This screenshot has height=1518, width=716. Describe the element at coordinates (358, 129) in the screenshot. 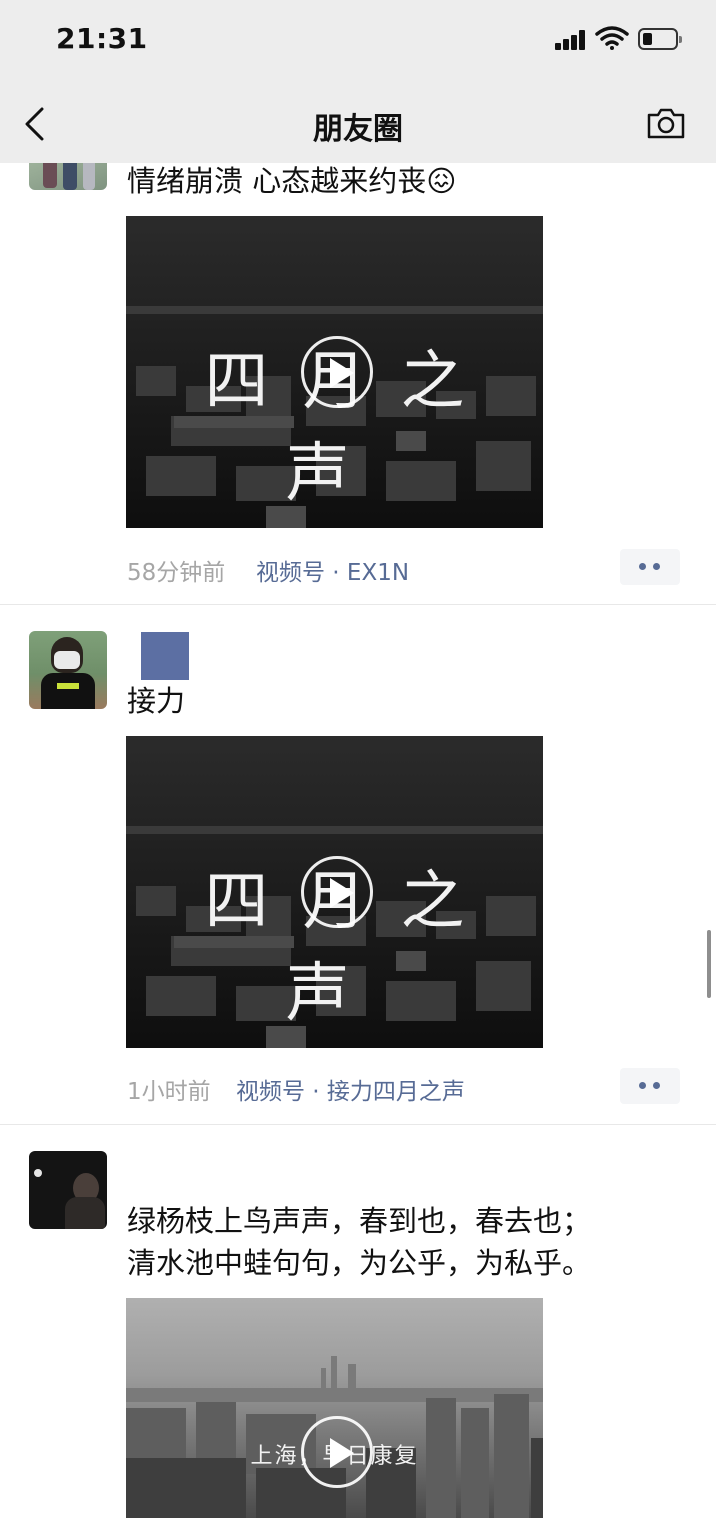

I see `page-title: 朋友圈` at that location.